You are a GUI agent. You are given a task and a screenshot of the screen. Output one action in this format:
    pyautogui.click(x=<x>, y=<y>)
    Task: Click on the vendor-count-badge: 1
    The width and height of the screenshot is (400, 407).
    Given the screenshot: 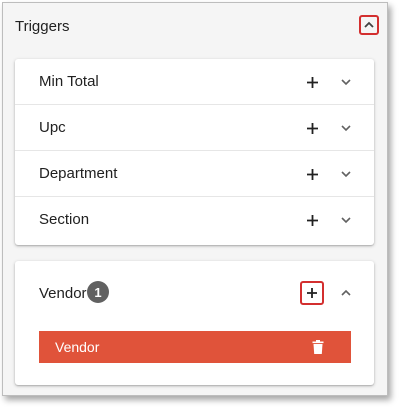 What is the action you would take?
    pyautogui.click(x=98, y=292)
    